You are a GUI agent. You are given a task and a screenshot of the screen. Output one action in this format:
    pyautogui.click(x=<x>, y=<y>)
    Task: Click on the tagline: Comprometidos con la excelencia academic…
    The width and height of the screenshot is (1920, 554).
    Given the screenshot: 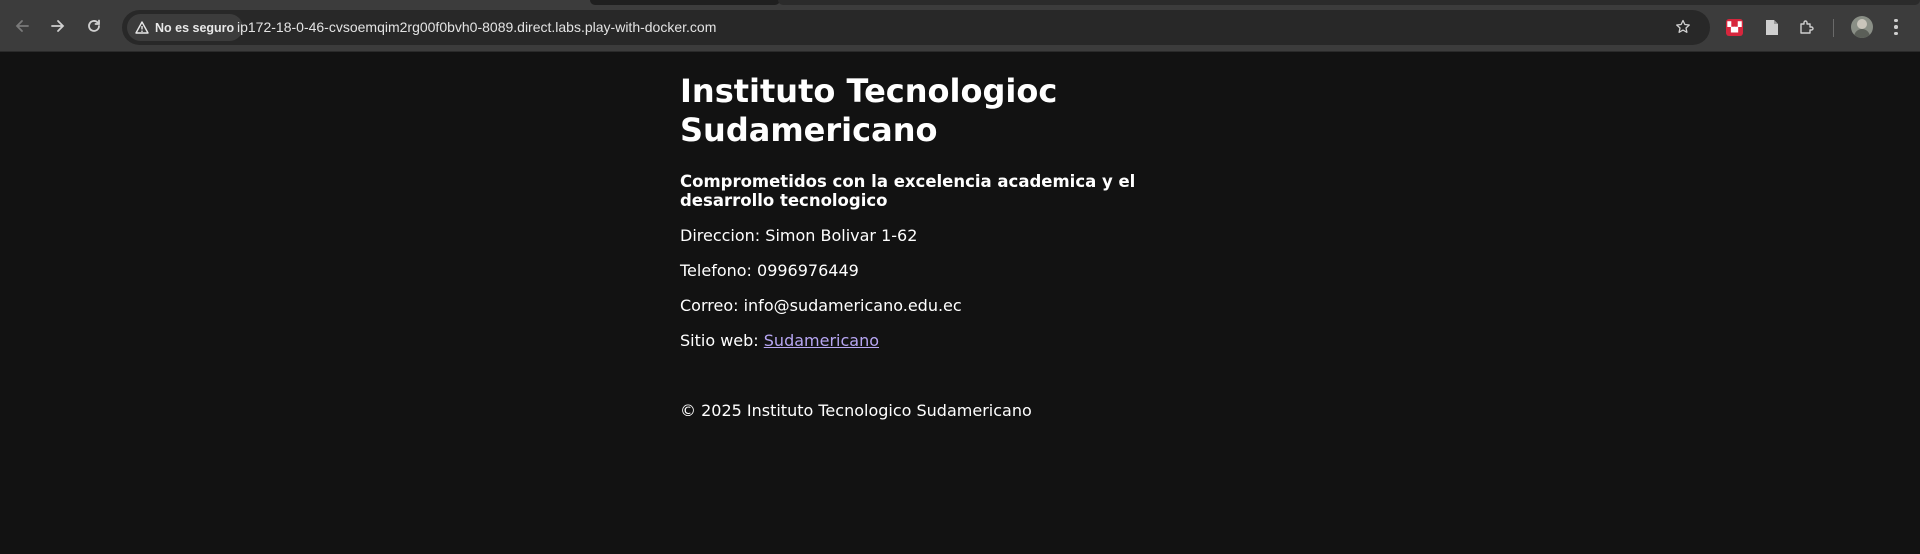 What is the action you would take?
    pyautogui.click(x=908, y=191)
    